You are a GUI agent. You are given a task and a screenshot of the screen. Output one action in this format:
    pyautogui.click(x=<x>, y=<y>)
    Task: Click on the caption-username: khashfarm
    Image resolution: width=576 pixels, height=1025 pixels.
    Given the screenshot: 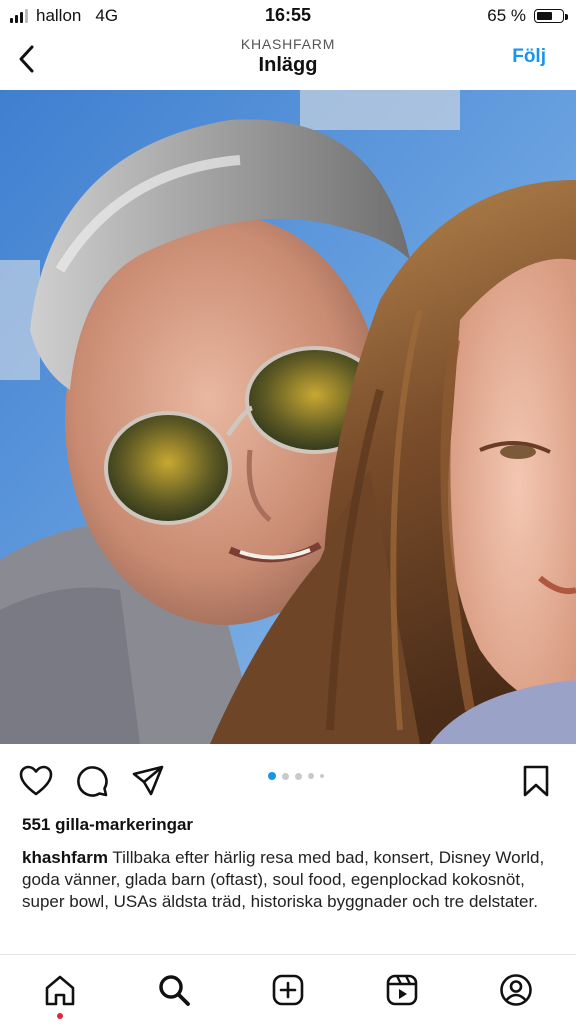 What is the action you would take?
    pyautogui.click(x=65, y=857)
    